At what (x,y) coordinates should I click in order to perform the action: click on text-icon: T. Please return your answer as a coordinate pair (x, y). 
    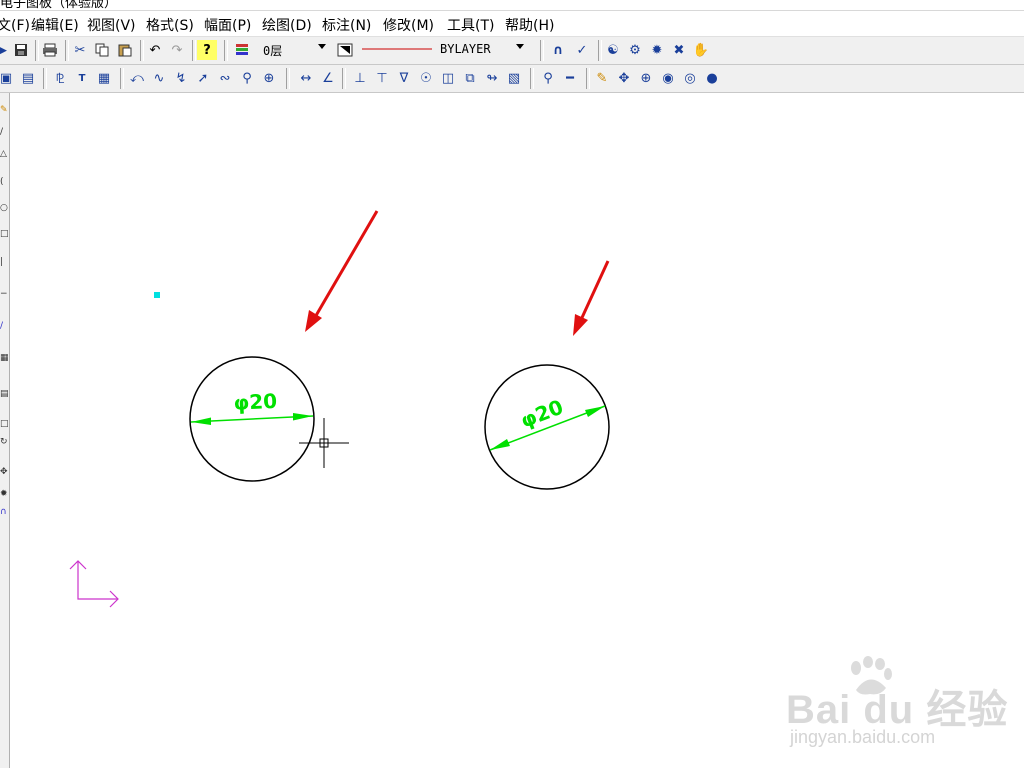
    Looking at the image, I should click on (82, 78).